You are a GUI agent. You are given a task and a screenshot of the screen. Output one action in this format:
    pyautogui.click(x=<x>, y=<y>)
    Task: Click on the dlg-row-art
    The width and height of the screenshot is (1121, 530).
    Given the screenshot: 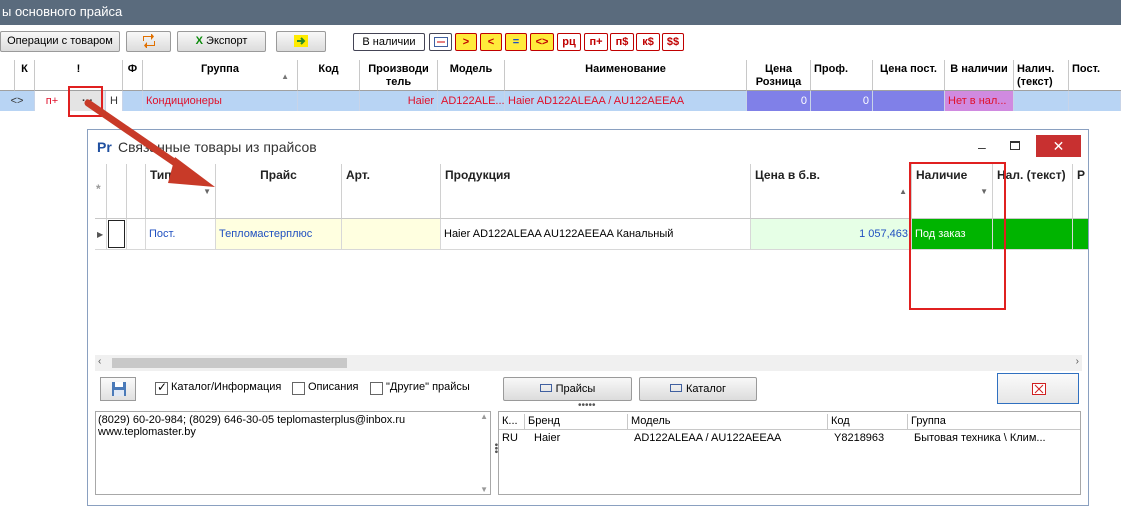 What is the action you would take?
    pyautogui.click(x=391, y=234)
    